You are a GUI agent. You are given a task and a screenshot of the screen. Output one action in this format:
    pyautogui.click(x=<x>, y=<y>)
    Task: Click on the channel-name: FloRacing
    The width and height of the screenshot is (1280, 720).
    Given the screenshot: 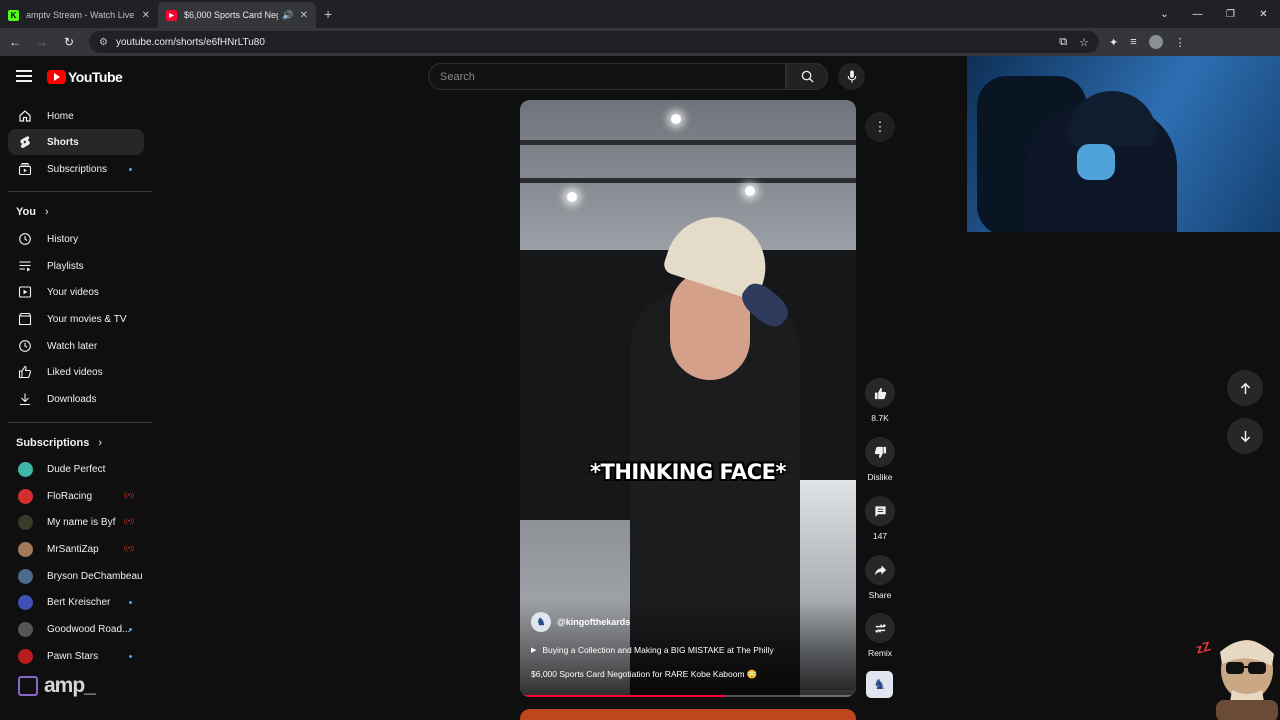 What is the action you would take?
    pyautogui.click(x=70, y=496)
    